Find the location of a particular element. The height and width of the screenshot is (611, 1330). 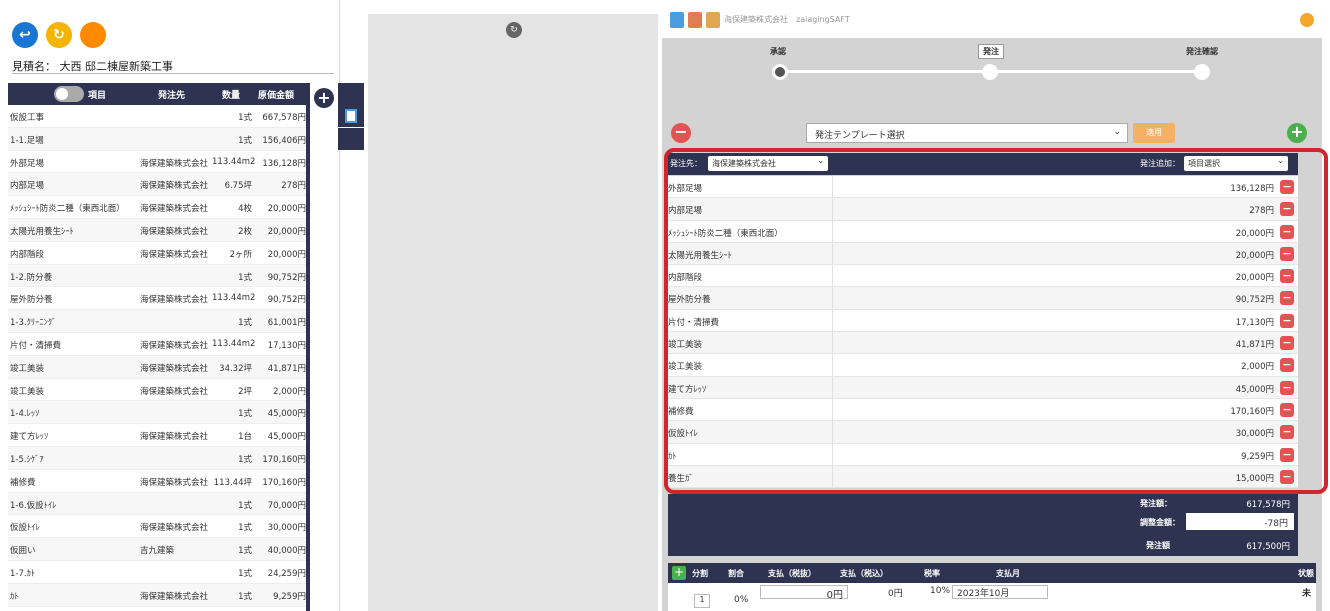

table-row: 屋外防分養 海保建築株式会社 113.44m2 90,752円 is located at coordinates (157, 299).